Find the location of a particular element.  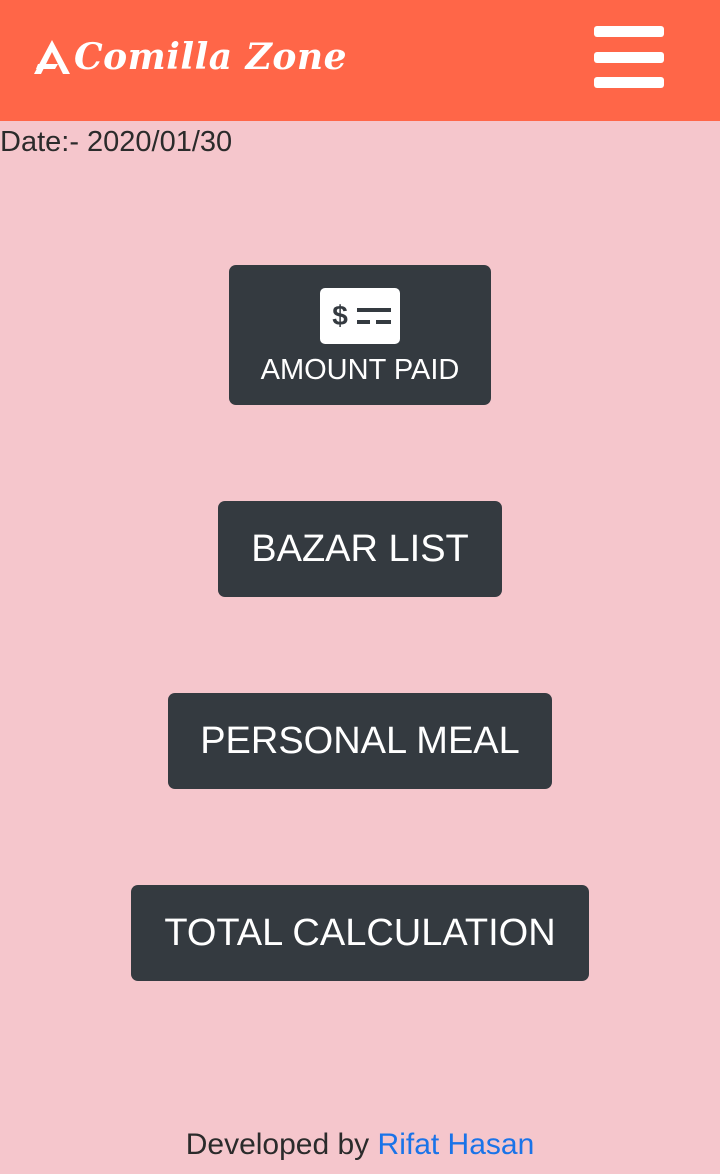

total-calculation-button: TOTAL CALCULATION is located at coordinates (360, 933).